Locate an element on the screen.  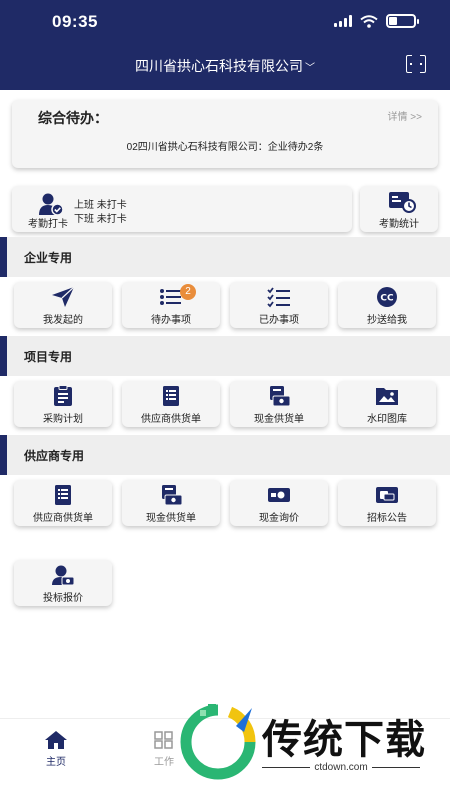
image-folder-icon is located at coordinates (387, 396).